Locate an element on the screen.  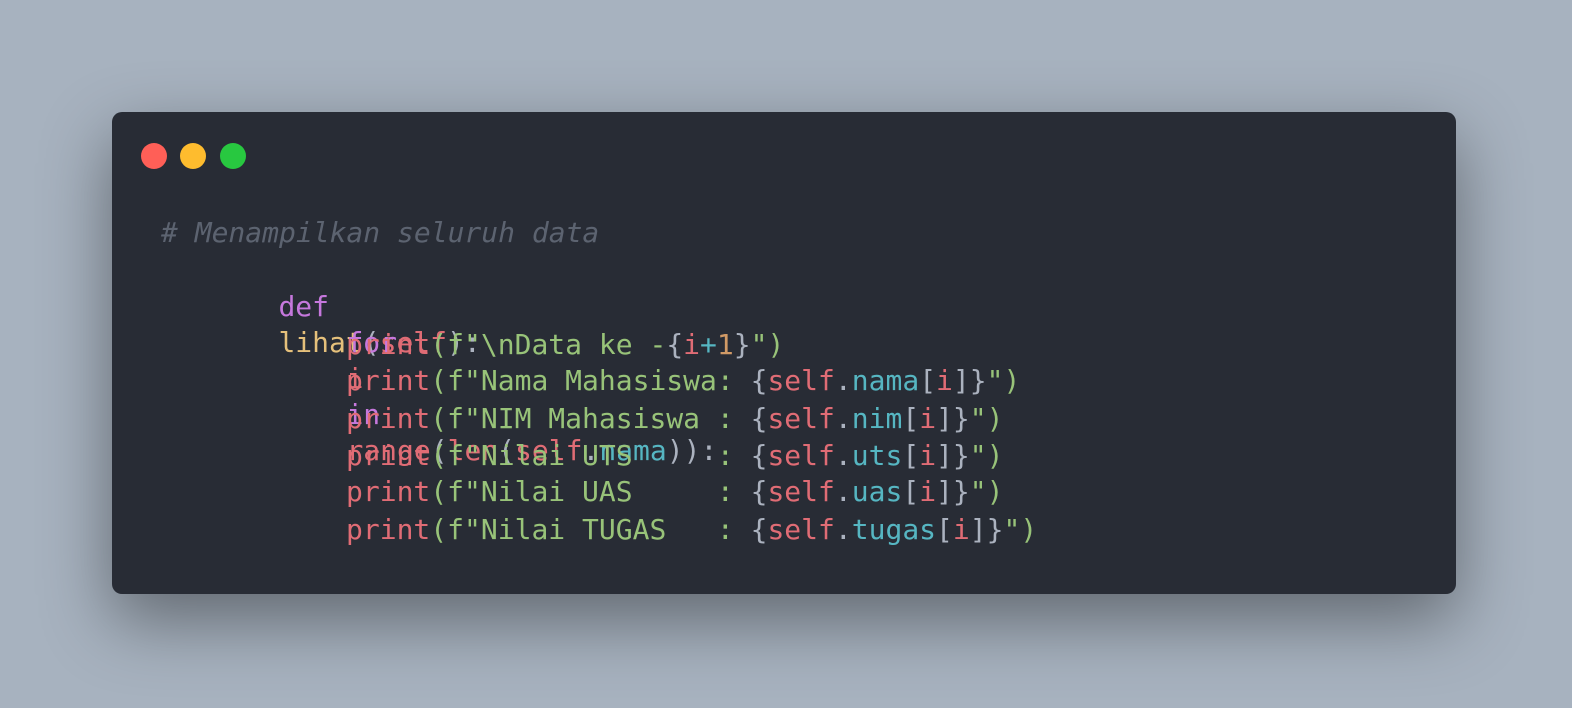
string-literal: Nilai UAS : is located at coordinates (615, 491).